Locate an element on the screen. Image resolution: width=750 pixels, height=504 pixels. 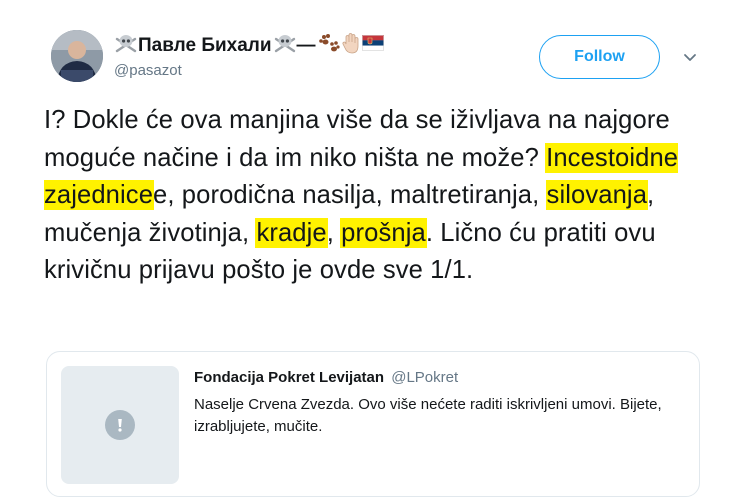
quoted-author-row: Fondacija Pokret Levijatan @LPokret is located at coordinates (326, 377).